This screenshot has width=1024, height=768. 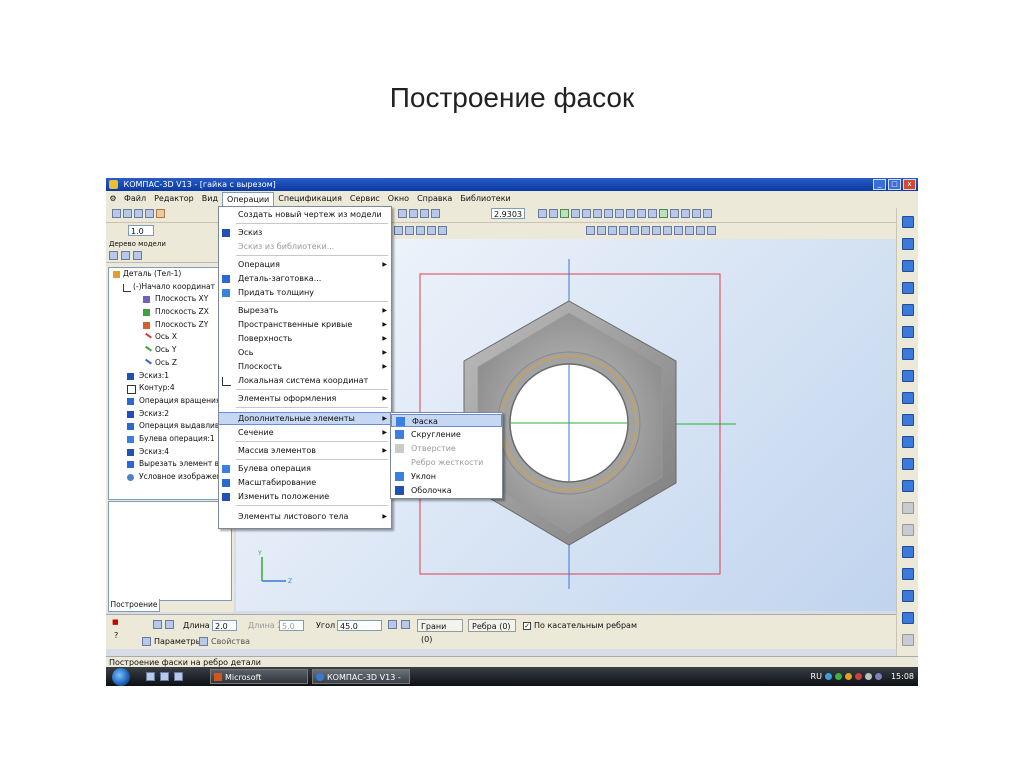 I want to click on align-icon, so click(x=420, y=230).